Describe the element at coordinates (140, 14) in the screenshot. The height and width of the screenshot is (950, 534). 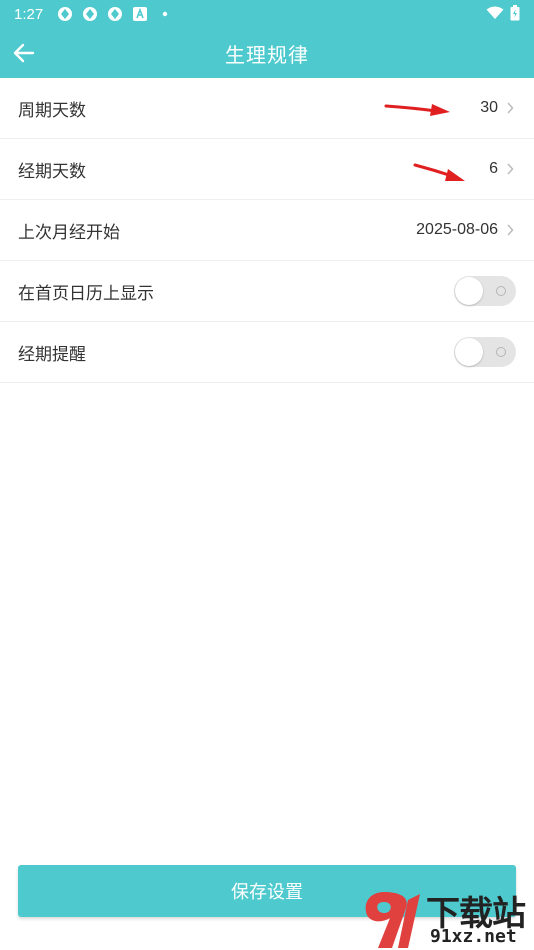
I see `font-a-icon` at that location.